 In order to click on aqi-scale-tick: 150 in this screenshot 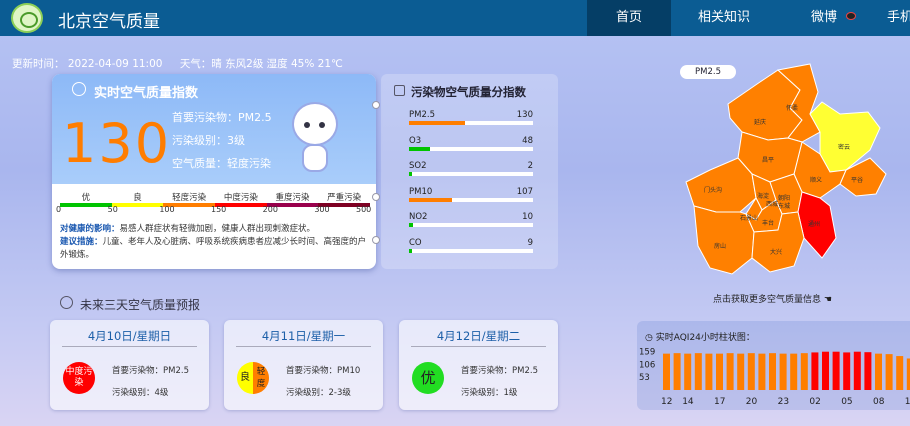, I will do `click(219, 209)`.